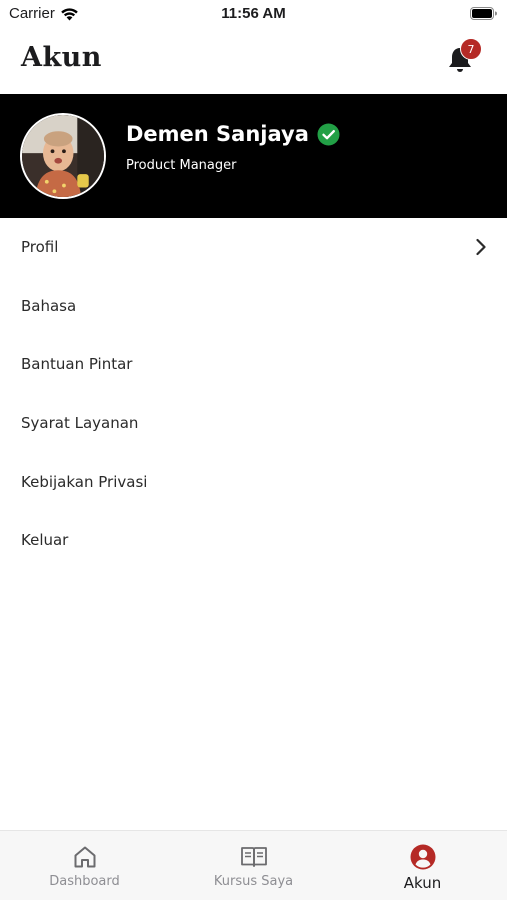  What do you see at coordinates (422, 883) in the screenshot?
I see `tab-label: Akun` at bounding box center [422, 883].